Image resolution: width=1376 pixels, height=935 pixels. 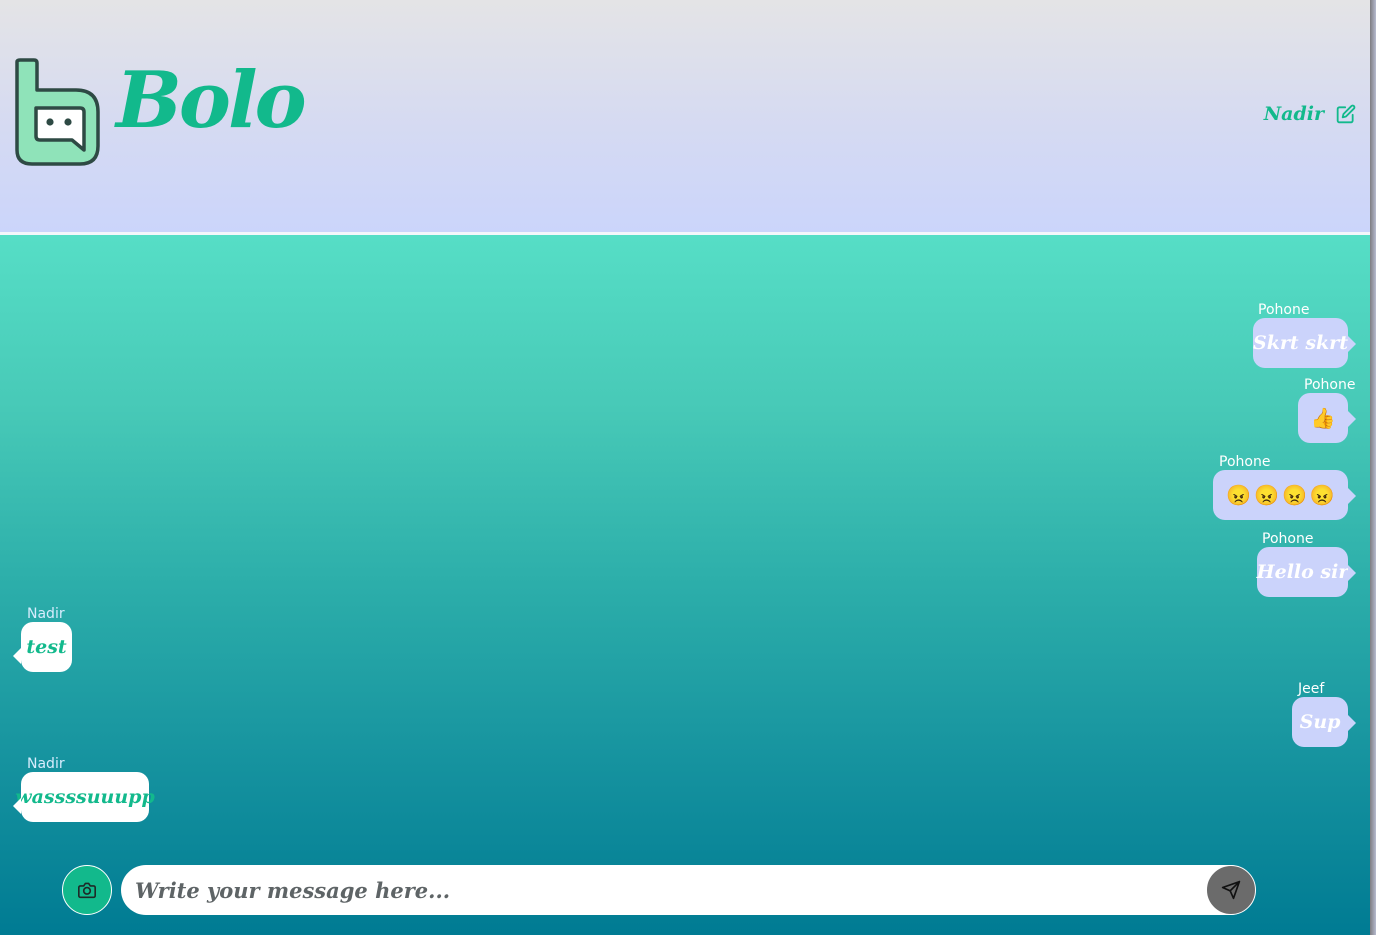 What do you see at coordinates (58, 114) in the screenshot?
I see `bolo-chat-logo-icon` at bounding box center [58, 114].